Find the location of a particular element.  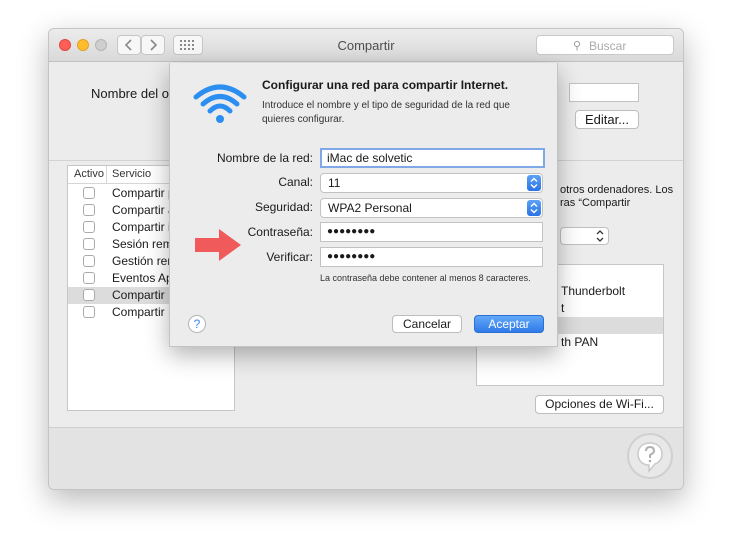

accept-button: Aceptar is located at coordinates (509, 324).